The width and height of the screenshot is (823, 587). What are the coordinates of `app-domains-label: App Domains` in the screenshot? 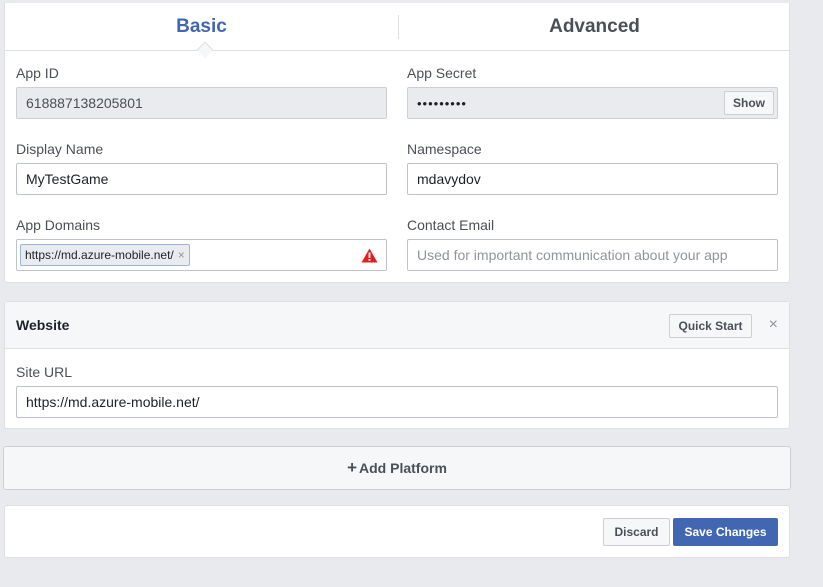 It's located at (58, 225).